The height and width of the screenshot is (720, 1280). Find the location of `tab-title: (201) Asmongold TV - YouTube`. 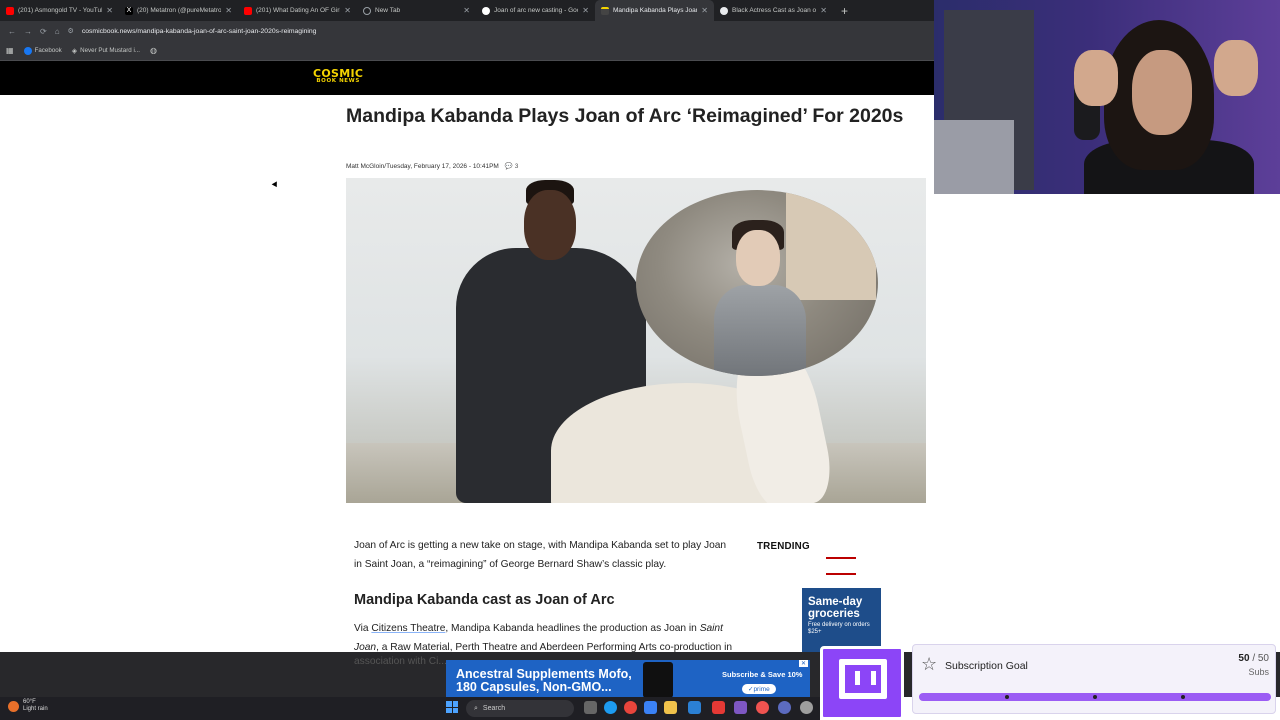

tab-title: (201) Asmongold TV - YouTube is located at coordinates (60, 10).